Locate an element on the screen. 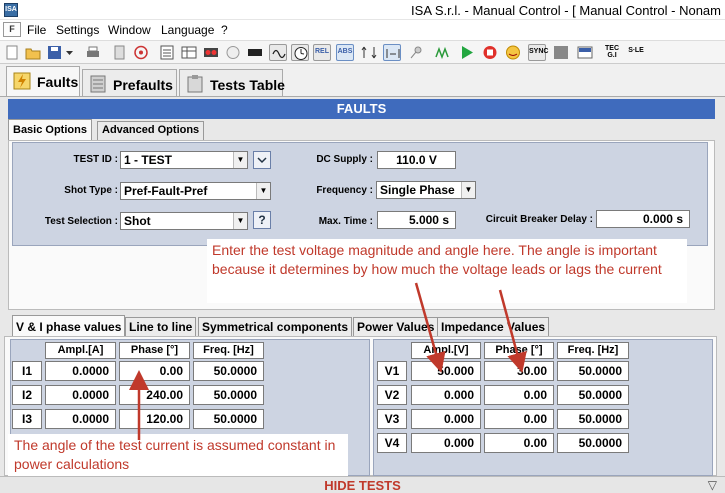 The width and height of the screenshot is (725, 493). v3-freq-field: 50.0000 is located at coordinates (593, 419).